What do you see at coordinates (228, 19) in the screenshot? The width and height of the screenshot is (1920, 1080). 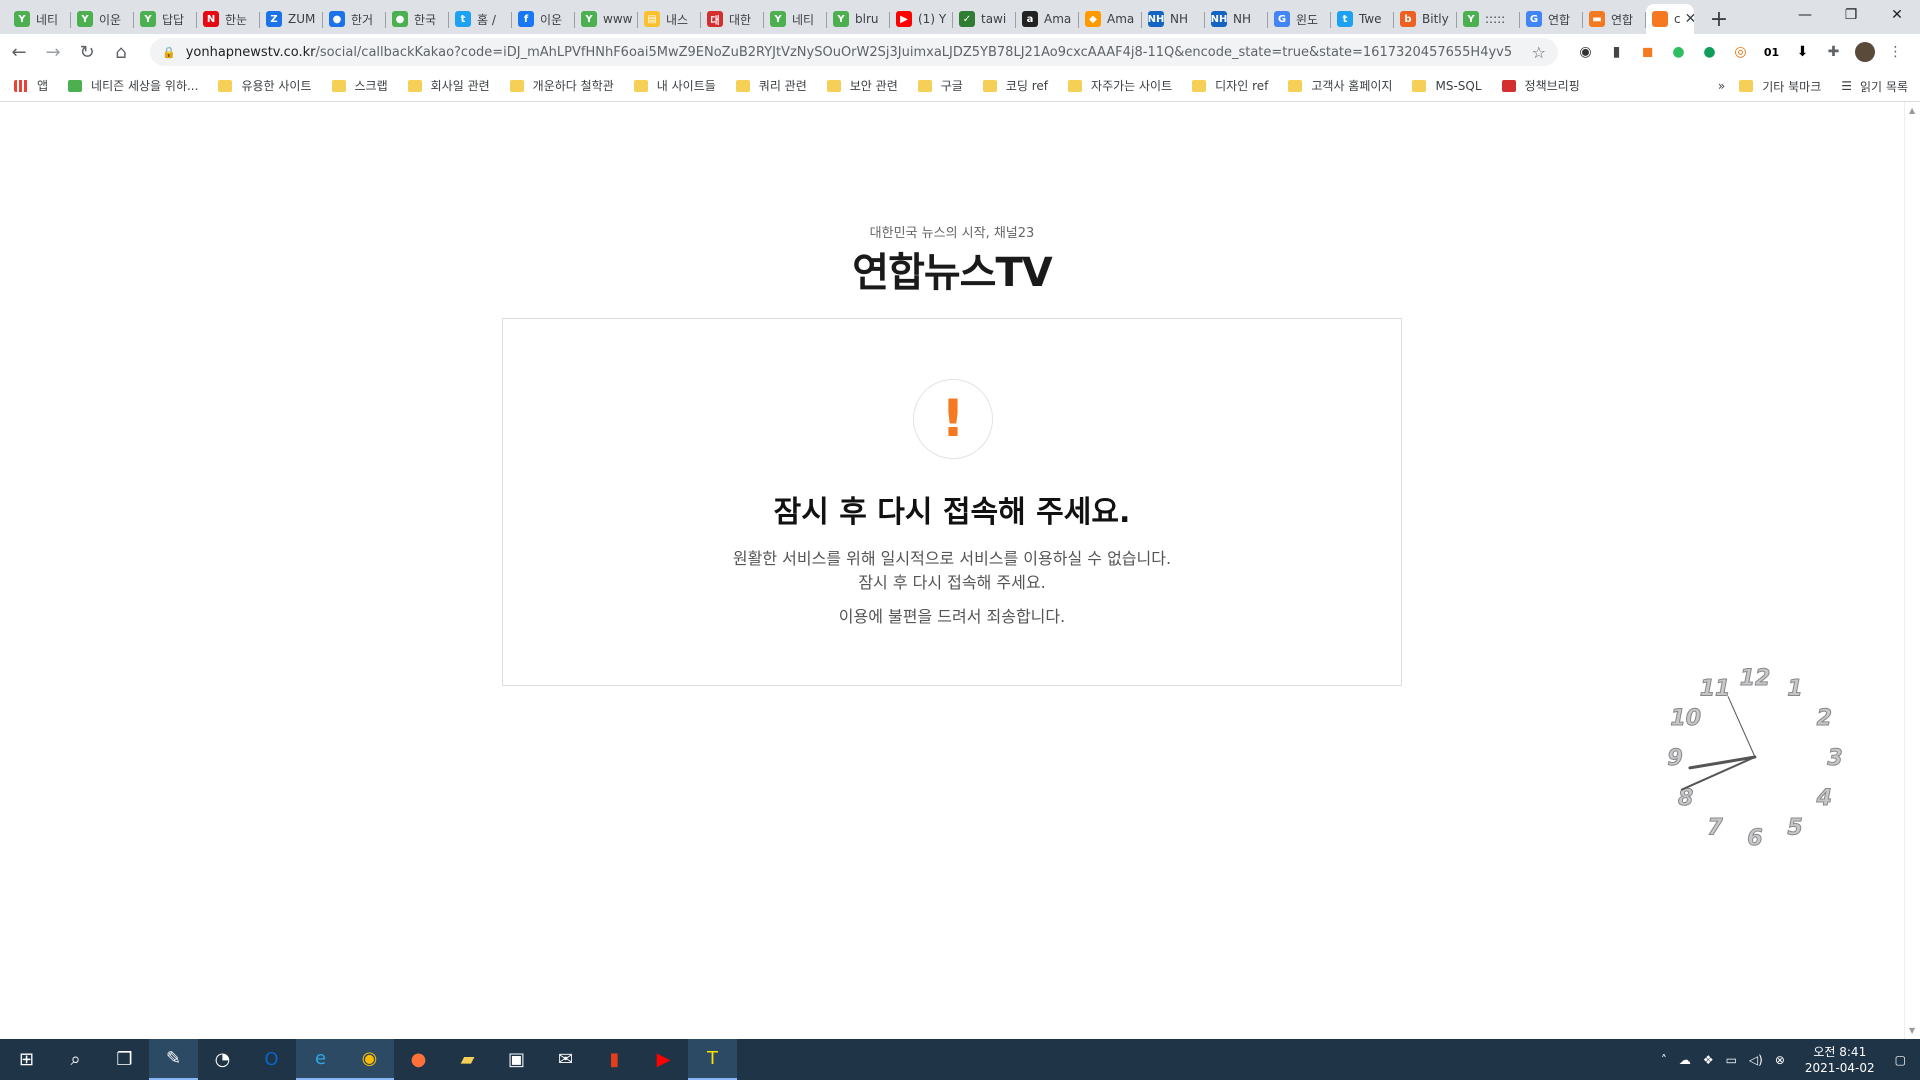 I see `tab: N 한눈` at bounding box center [228, 19].